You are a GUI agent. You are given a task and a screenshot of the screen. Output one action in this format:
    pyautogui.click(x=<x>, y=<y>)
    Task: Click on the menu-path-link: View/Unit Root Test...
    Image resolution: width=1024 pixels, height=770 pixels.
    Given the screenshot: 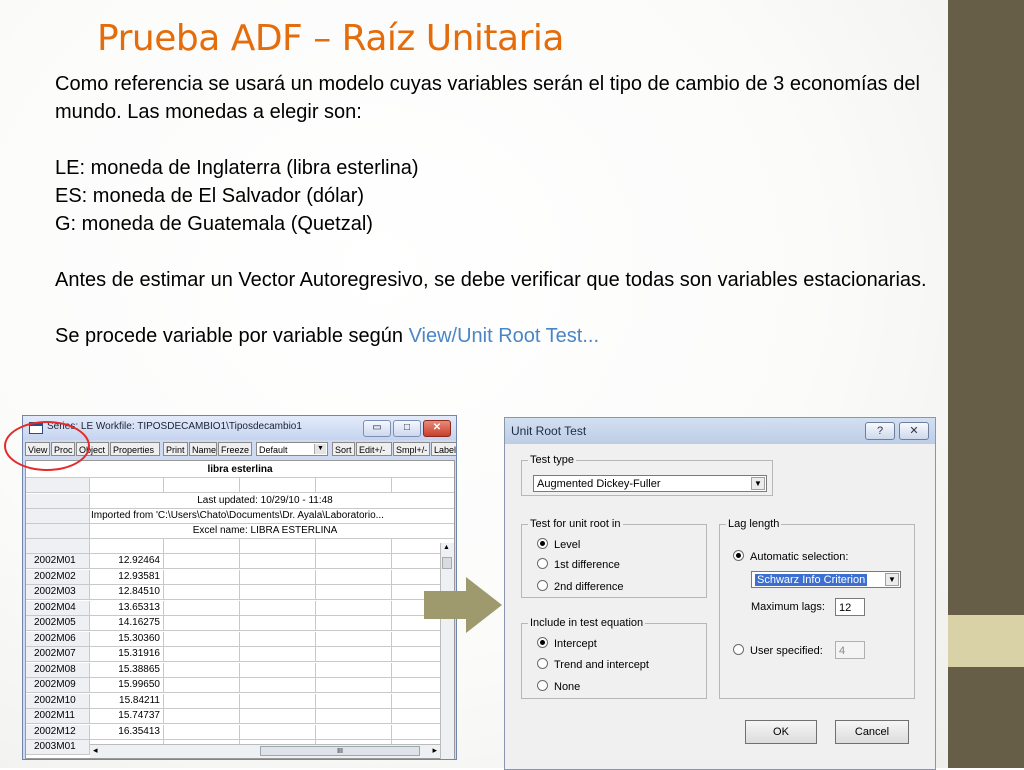 What is the action you would take?
    pyautogui.click(x=504, y=336)
    